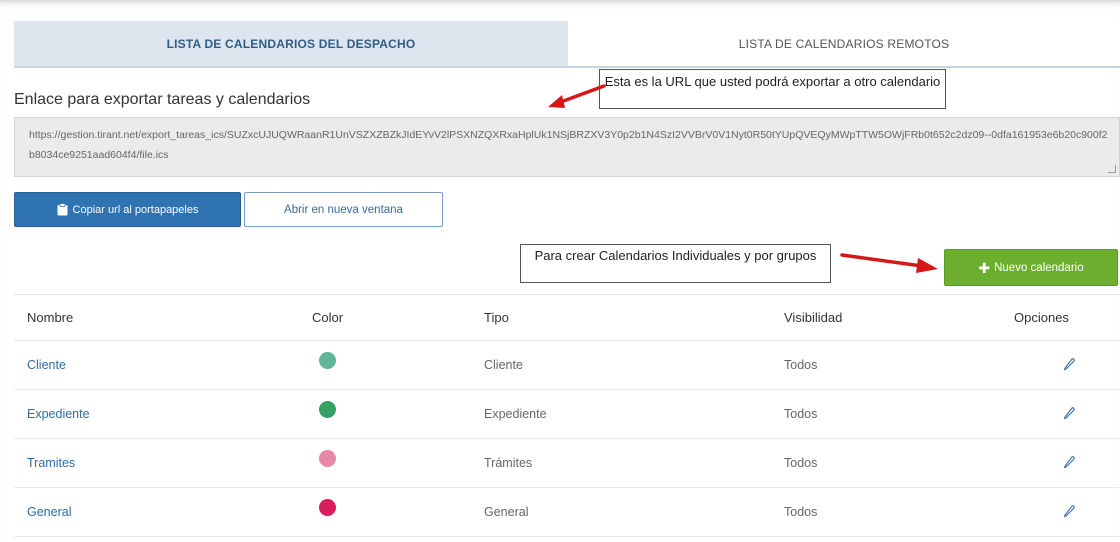 The height and width of the screenshot is (542, 1120). Describe the element at coordinates (899, 317) in the screenshot. I see `header-visibility: Visibilidad` at that location.